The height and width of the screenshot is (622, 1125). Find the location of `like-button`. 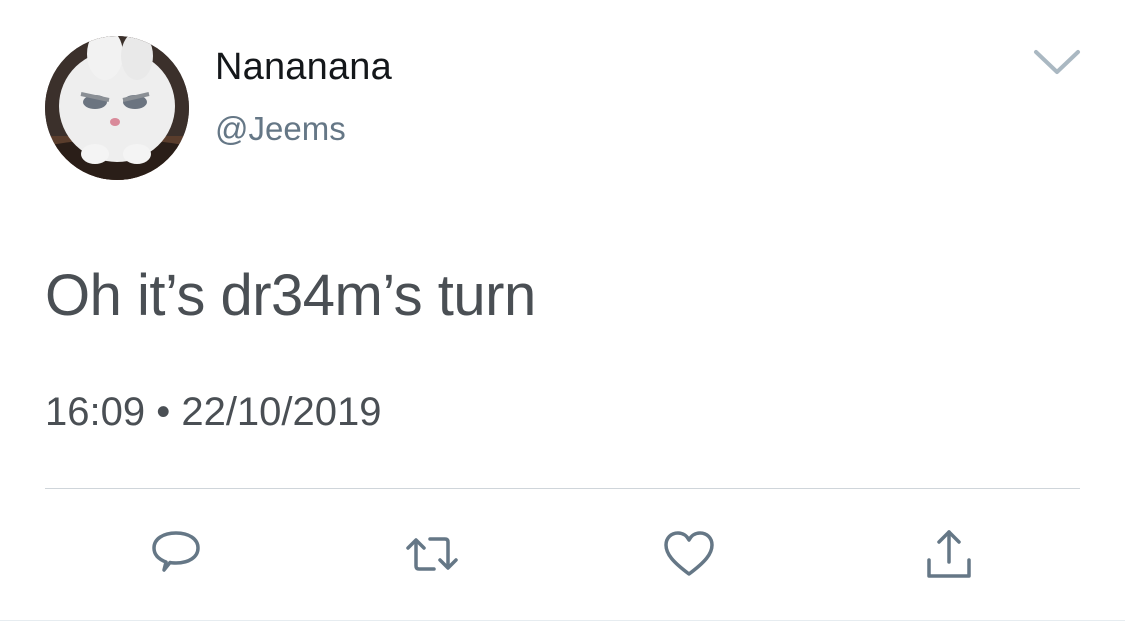

like-button is located at coordinates (689, 554).